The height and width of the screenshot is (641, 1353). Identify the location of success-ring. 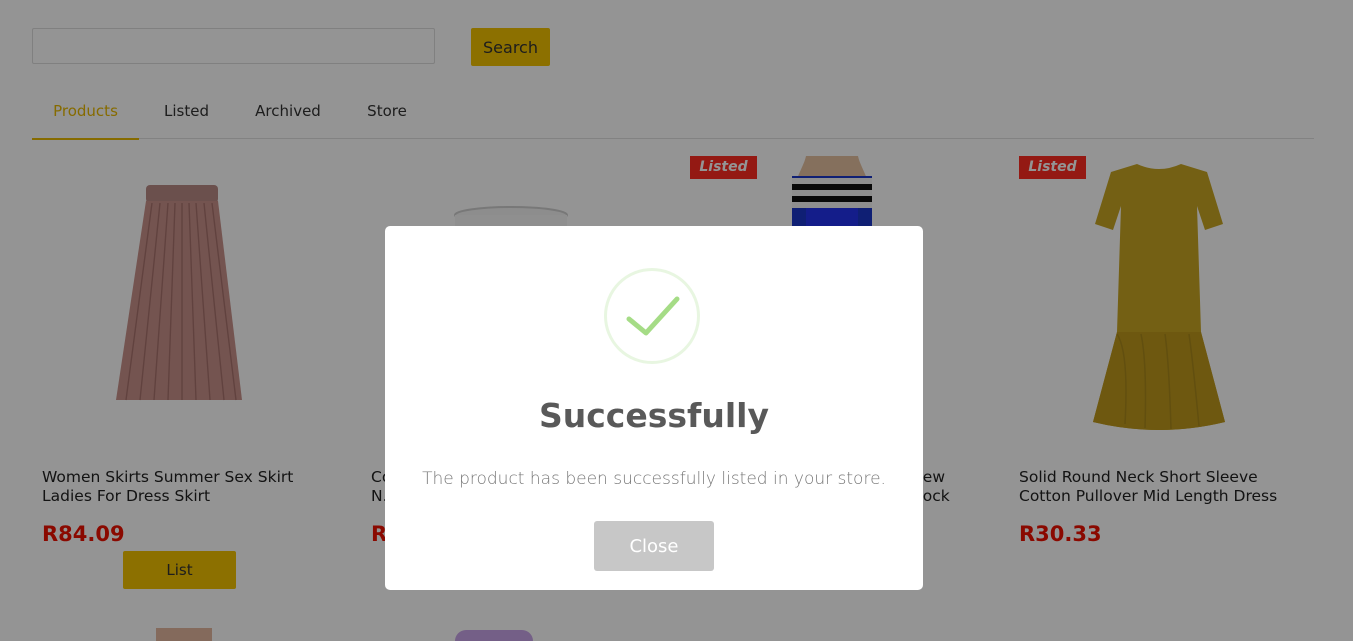
(652, 316).